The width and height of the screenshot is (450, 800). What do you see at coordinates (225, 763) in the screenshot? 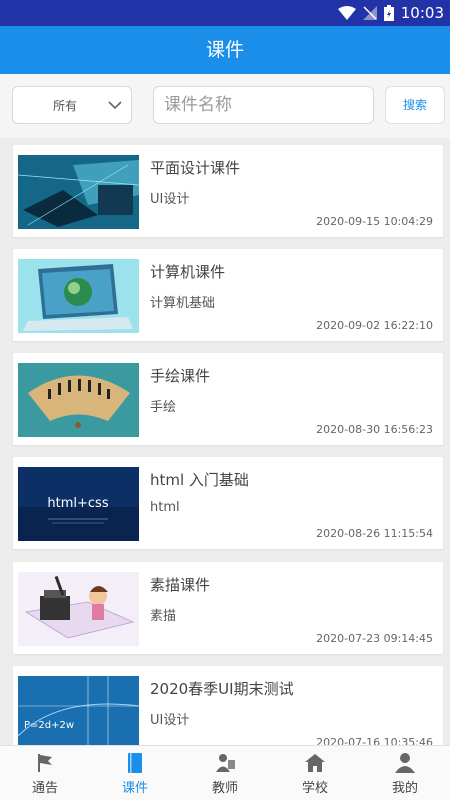
I see `teacher-icon` at bounding box center [225, 763].